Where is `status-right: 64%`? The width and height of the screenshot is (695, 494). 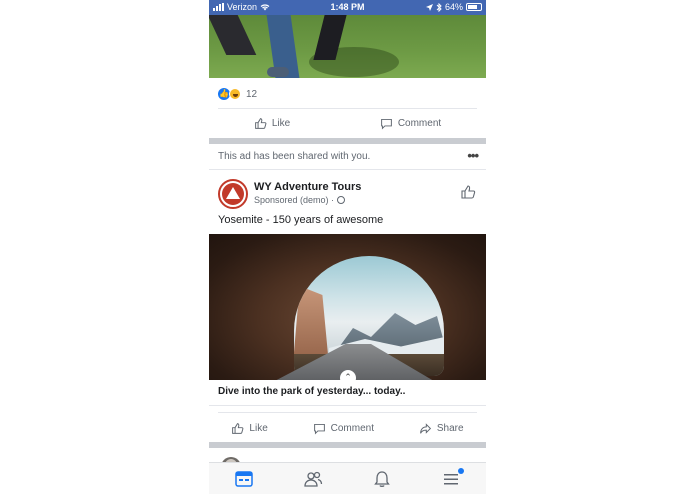 status-right: 64% is located at coordinates (453, 7).